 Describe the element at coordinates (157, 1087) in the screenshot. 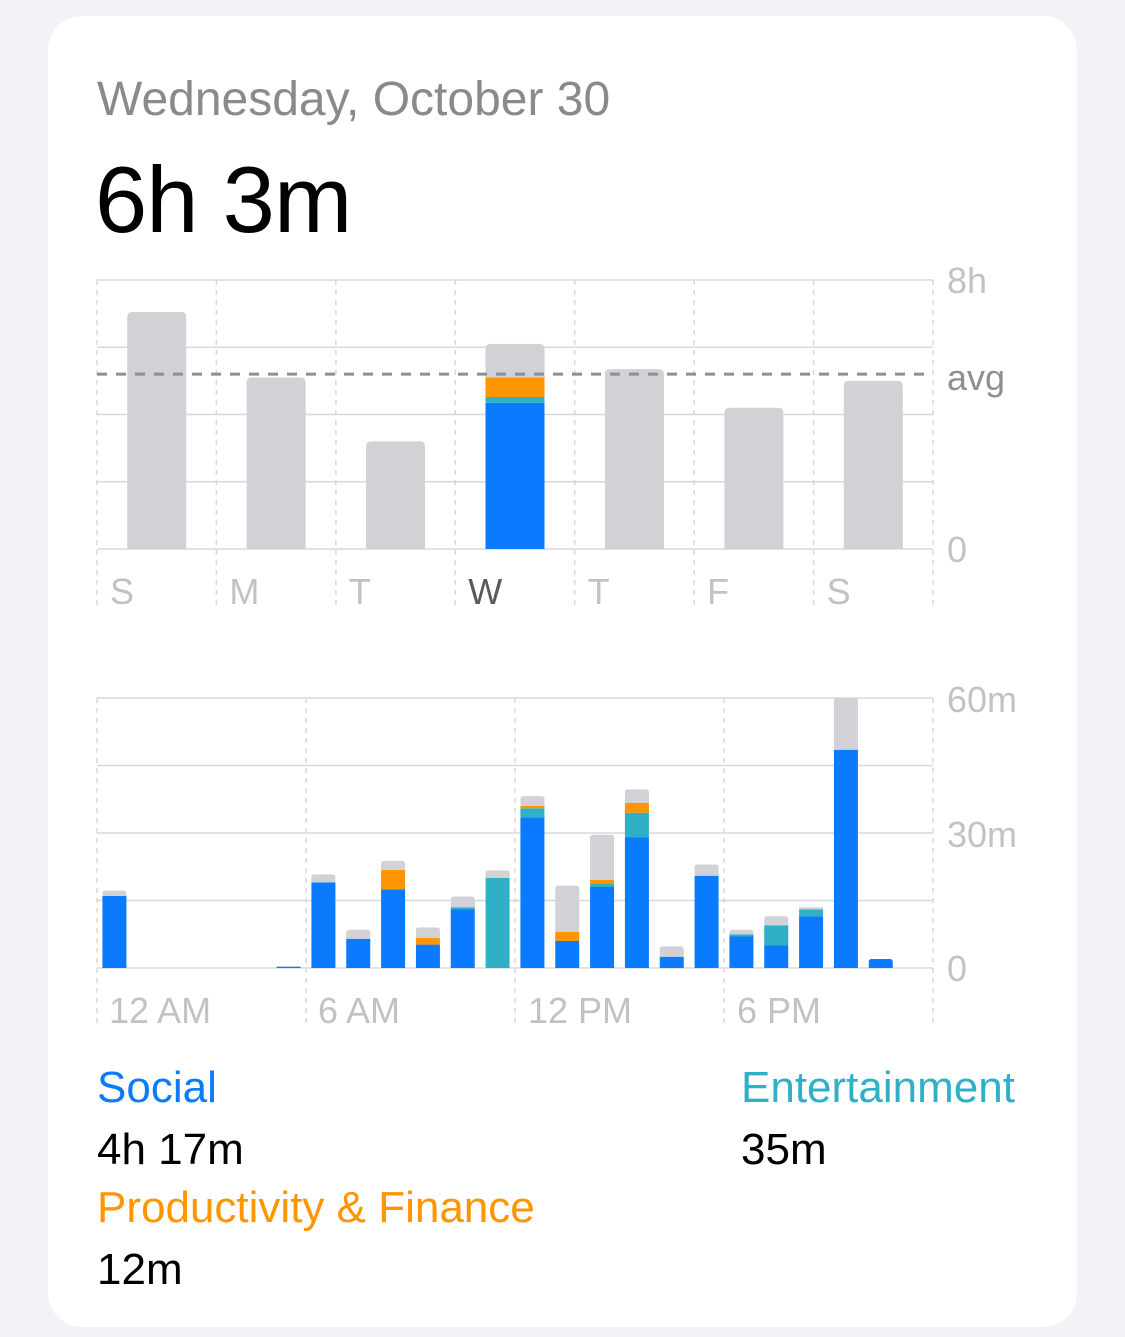

I see `legend-social-name: Social` at that location.